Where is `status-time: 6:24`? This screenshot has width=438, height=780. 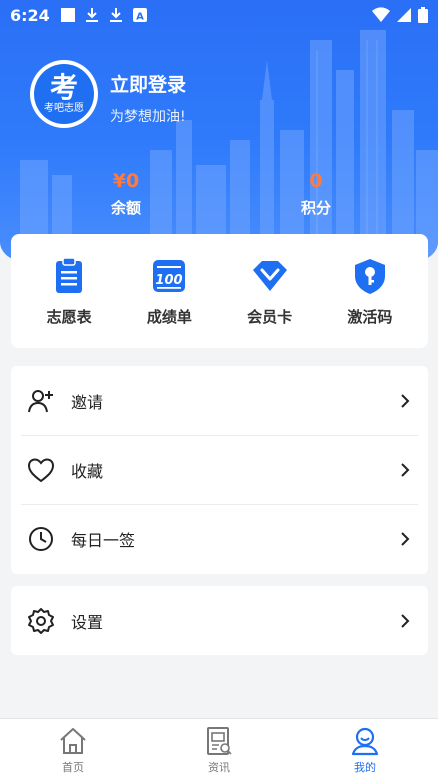
status-time: 6:24 is located at coordinates (30, 15).